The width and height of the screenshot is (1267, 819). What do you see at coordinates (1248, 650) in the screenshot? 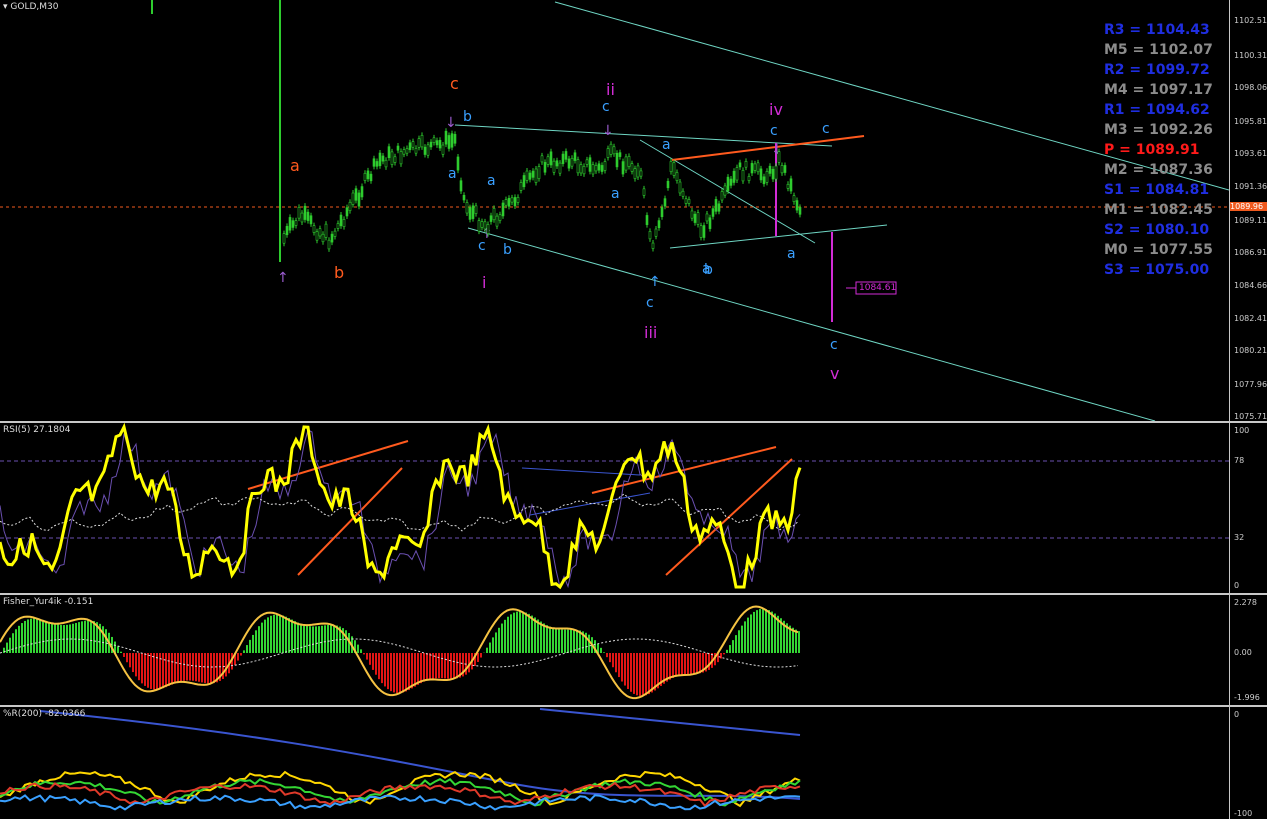
I see `fisher-axis: 2.278 0.00 -1.996` at bounding box center [1248, 650].